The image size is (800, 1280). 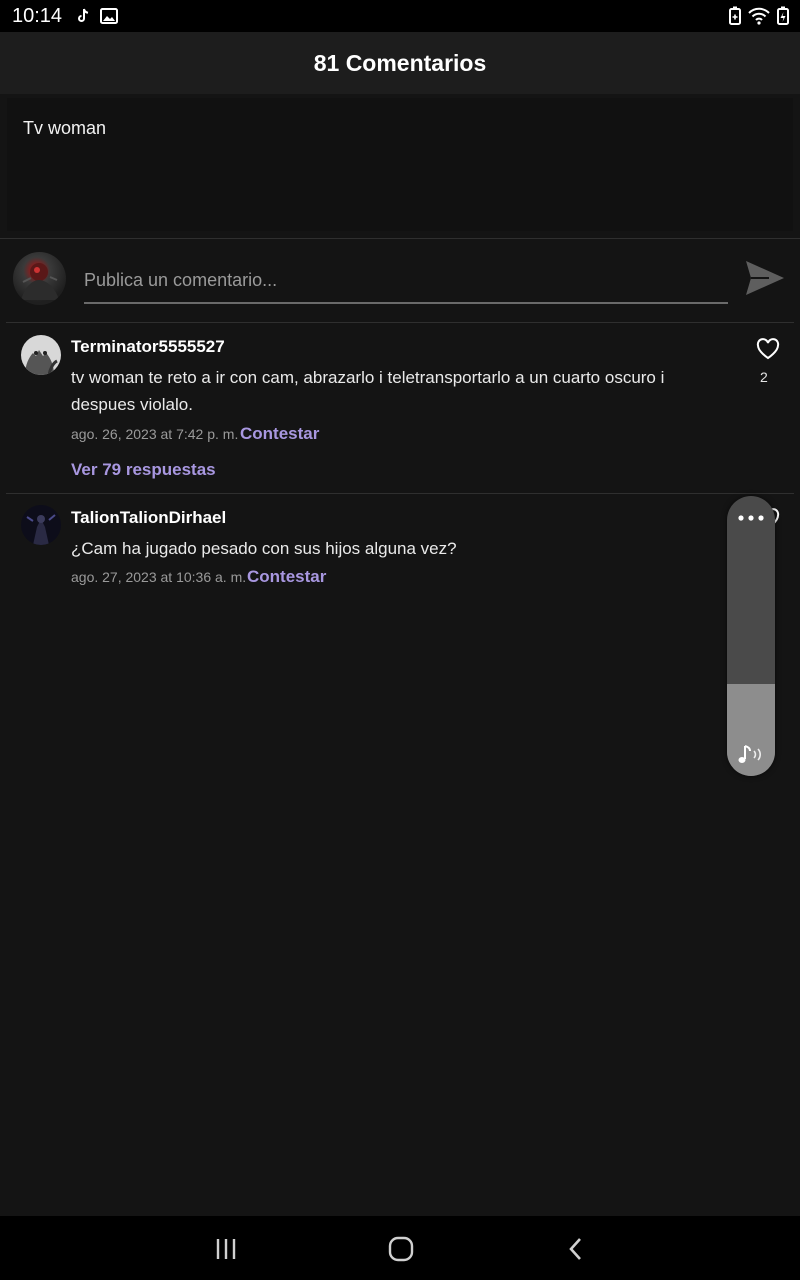 What do you see at coordinates (751, 518) in the screenshot?
I see `more-dots-icon` at bounding box center [751, 518].